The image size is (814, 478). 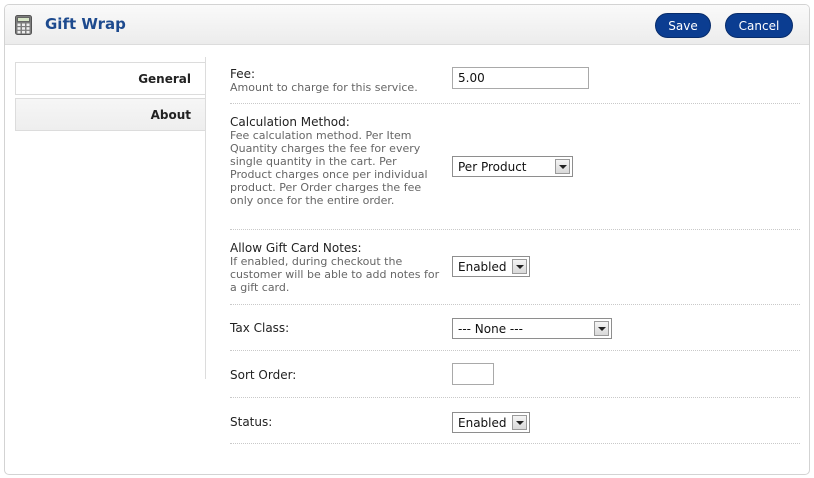 What do you see at coordinates (110, 114) in the screenshot?
I see `tab-about: About` at bounding box center [110, 114].